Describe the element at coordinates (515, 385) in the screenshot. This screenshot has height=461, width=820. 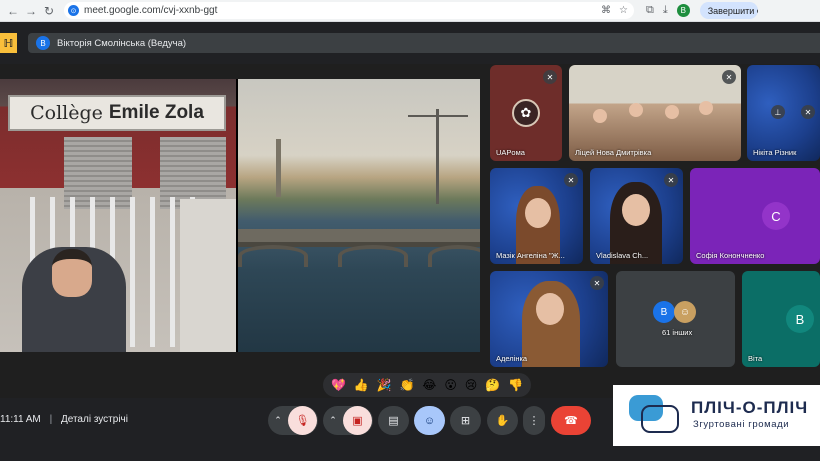
I see `thumbs-down-reaction-icon: 👎` at that location.